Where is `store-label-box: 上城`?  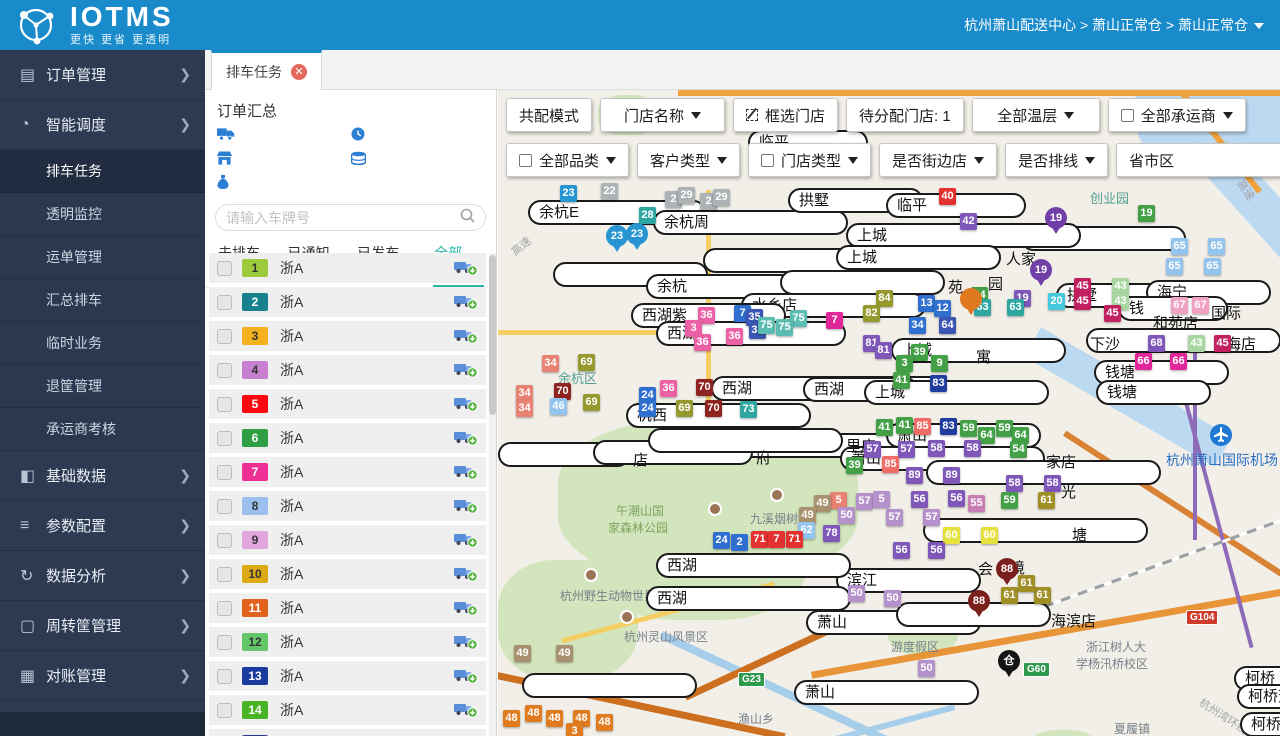
store-label-box: 上城 is located at coordinates (956, 392).